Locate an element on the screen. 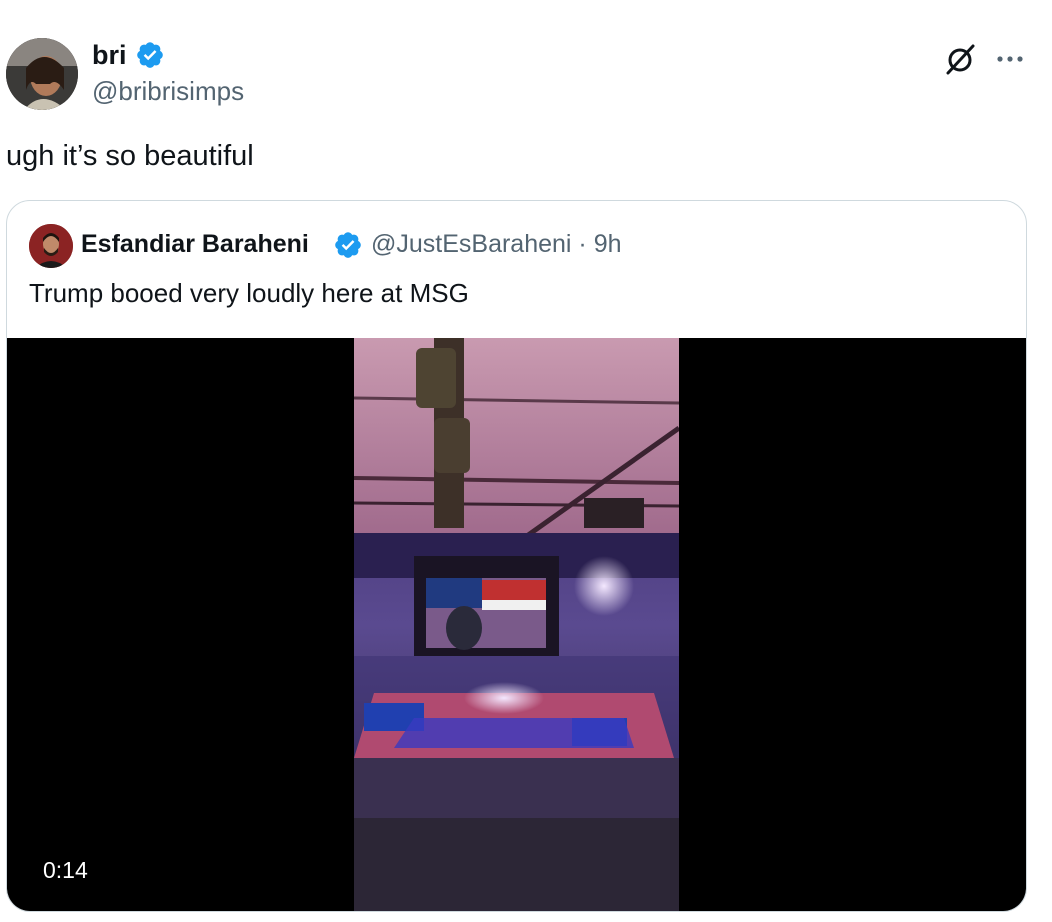 This screenshot has height=922, width=1052. tweet-text: ugh it’s so beautiful is located at coordinates (130, 156).